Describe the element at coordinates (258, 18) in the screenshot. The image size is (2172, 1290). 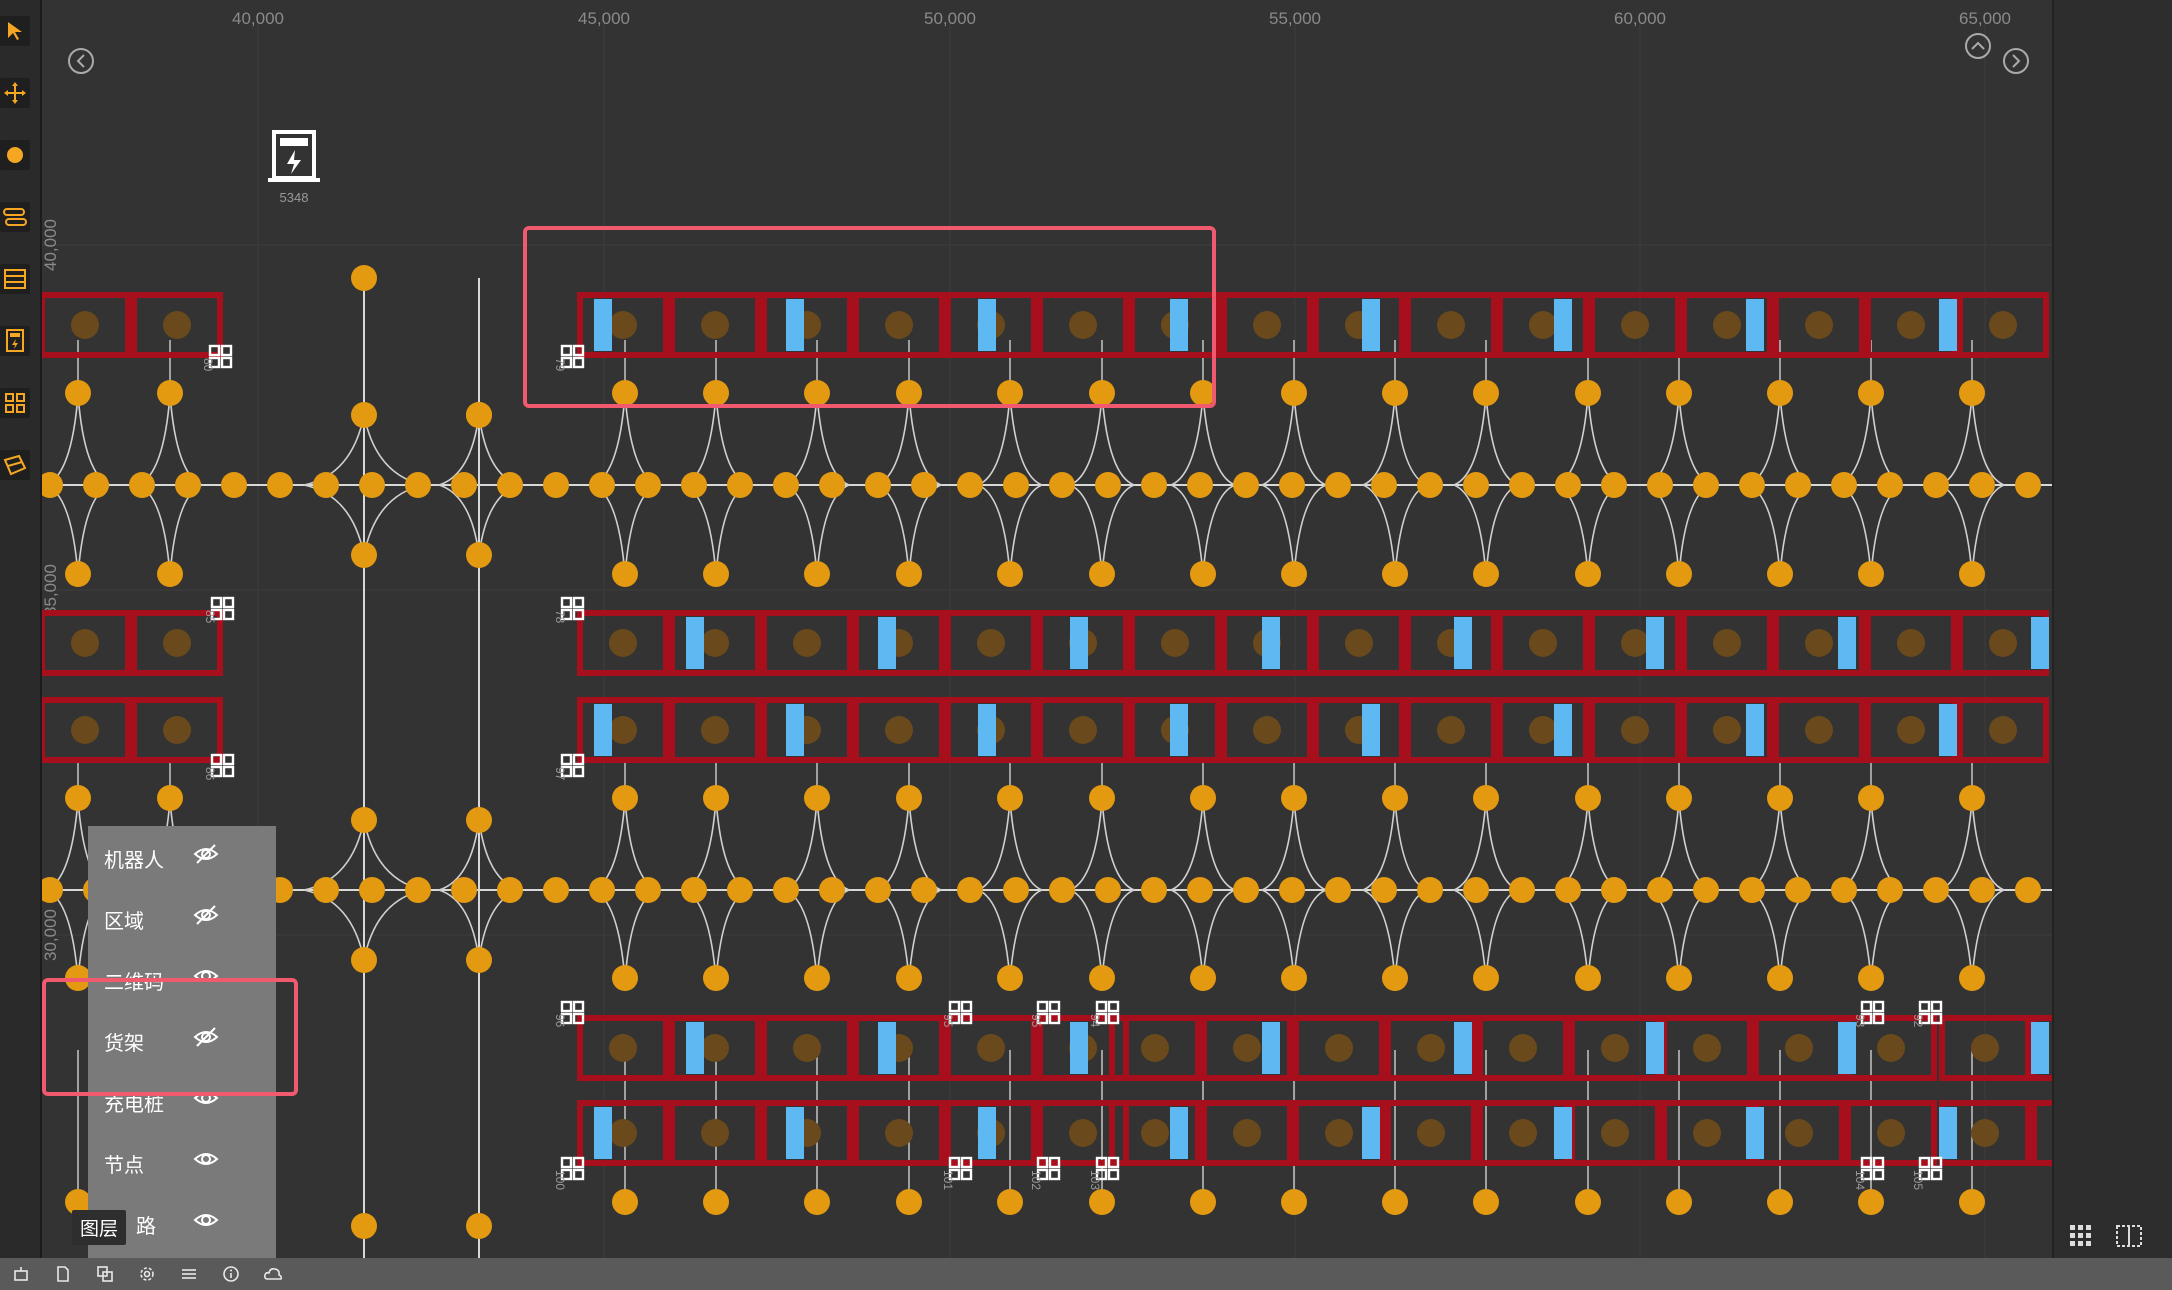
I see `ruler-label-x: 40,000` at that location.